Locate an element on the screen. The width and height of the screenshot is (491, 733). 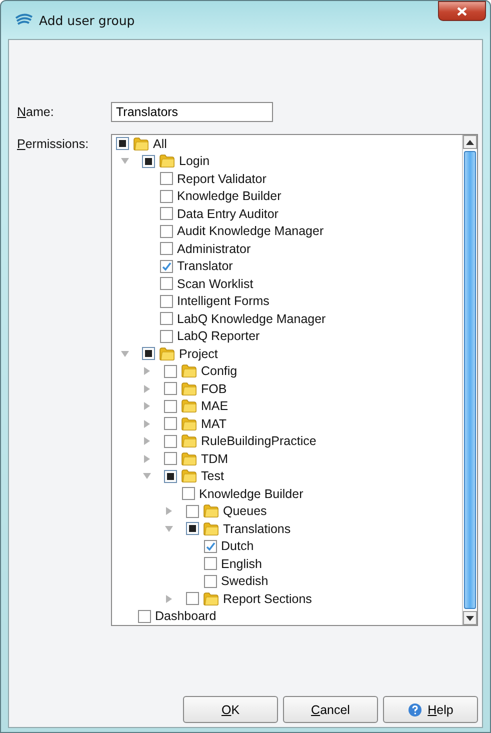
tree-item-label: Scan Worklist is located at coordinates (215, 283).